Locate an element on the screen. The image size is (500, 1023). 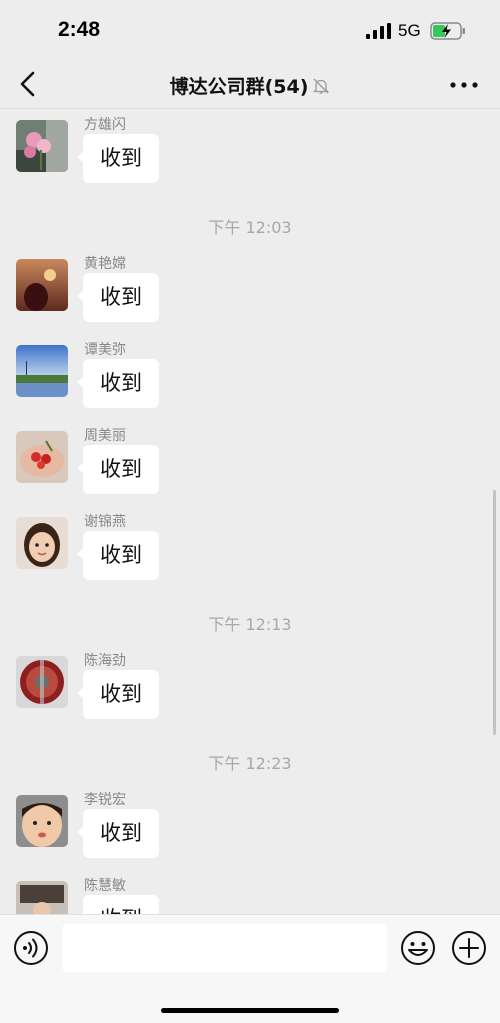
sender-name: 方雄闪 is located at coordinates (105, 125).